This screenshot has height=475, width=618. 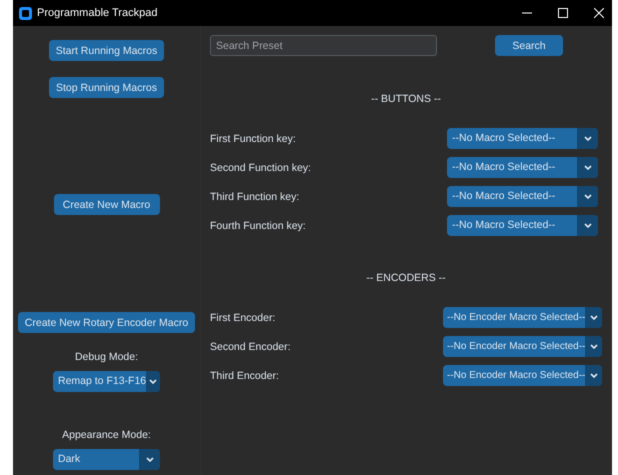 What do you see at coordinates (323, 45) in the screenshot?
I see `search-field: Search Preset` at bounding box center [323, 45].